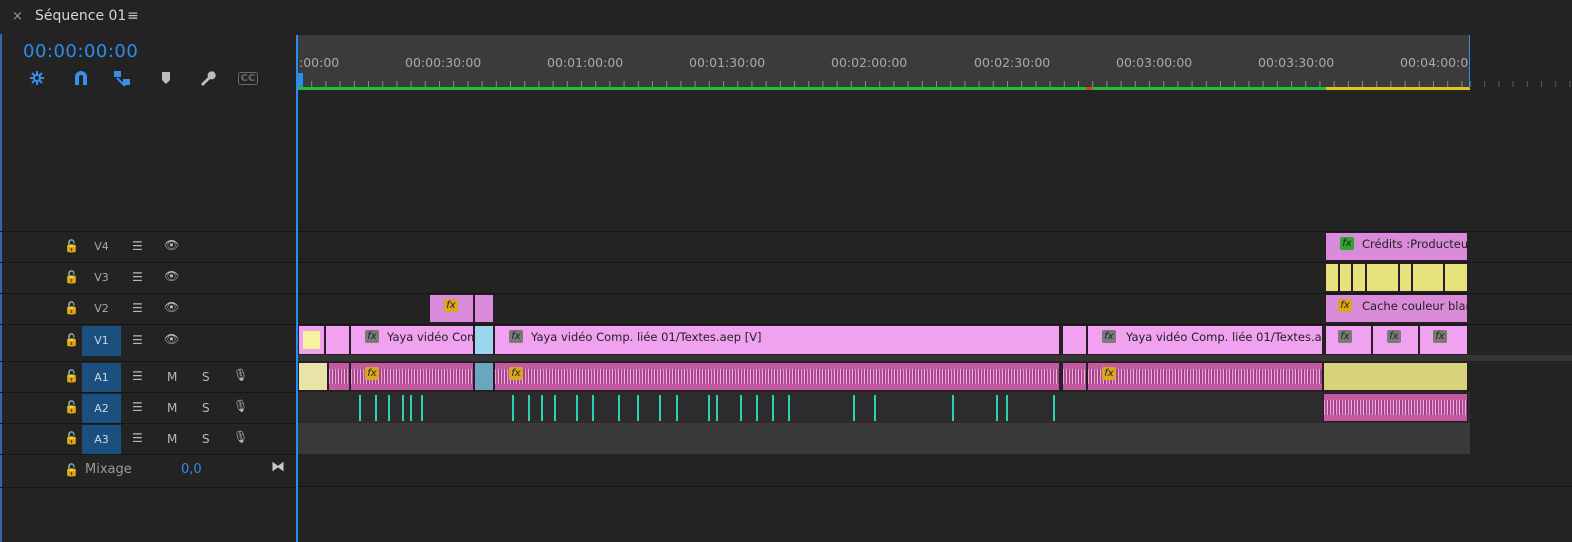  What do you see at coordinates (148, 340) in the screenshot?
I see `track-header-v1: 🔓 V1 ☰ 👁` at bounding box center [148, 340].